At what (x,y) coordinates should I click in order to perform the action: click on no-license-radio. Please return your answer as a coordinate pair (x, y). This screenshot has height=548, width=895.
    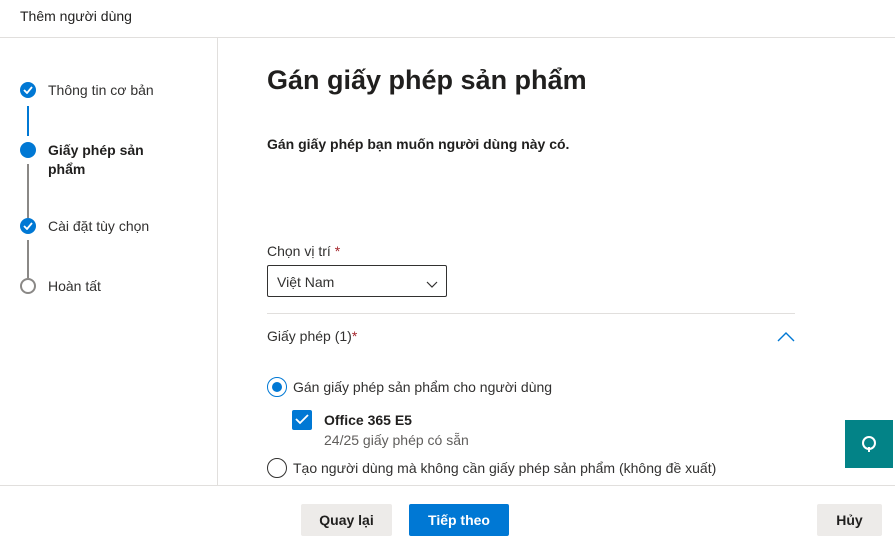
    Looking at the image, I should click on (277, 468).